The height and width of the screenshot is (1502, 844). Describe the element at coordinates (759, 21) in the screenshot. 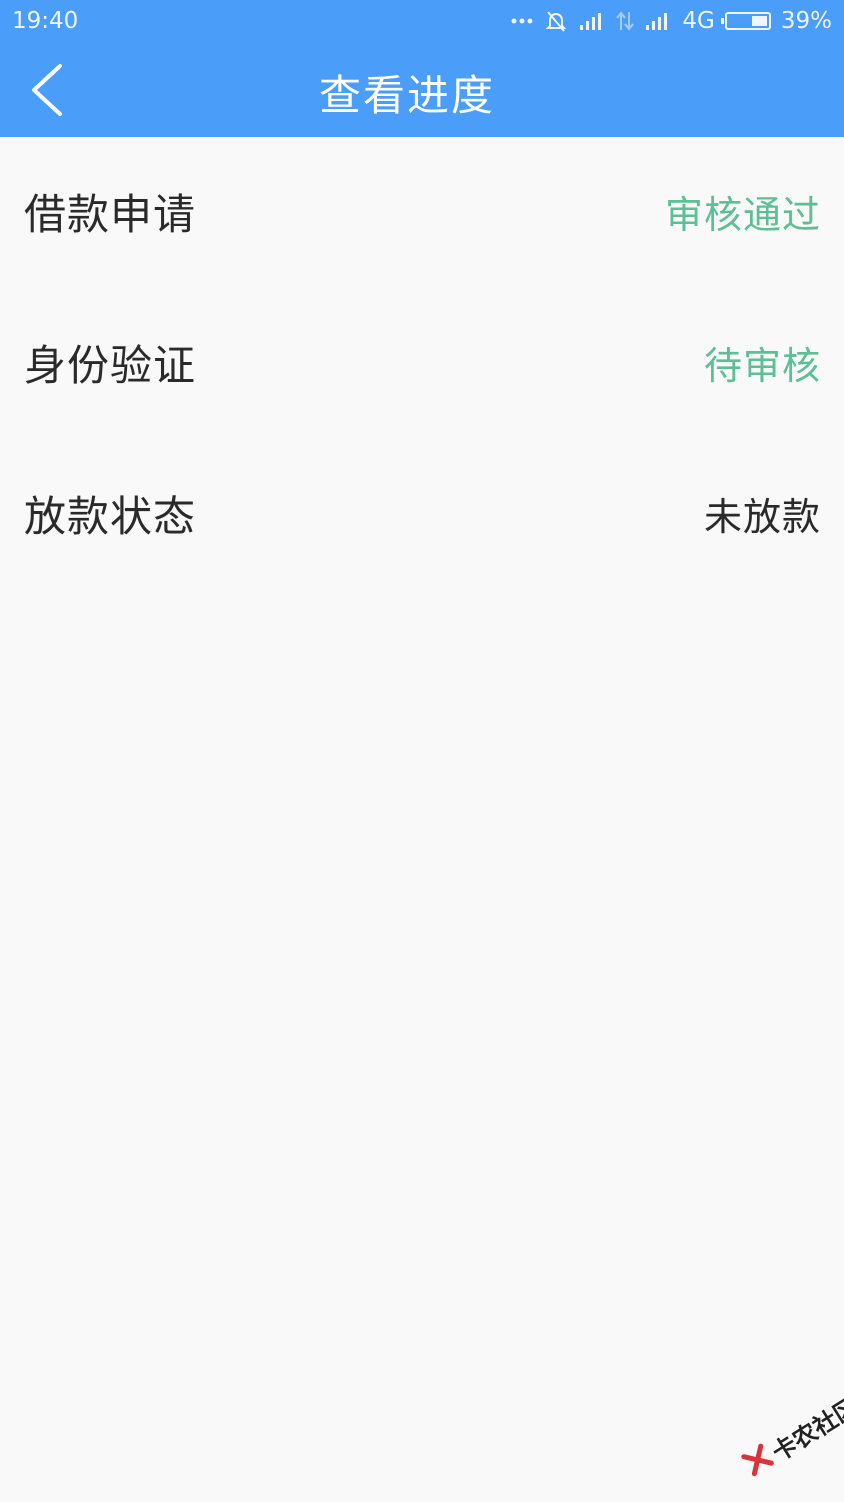

I see `battery-level` at that location.